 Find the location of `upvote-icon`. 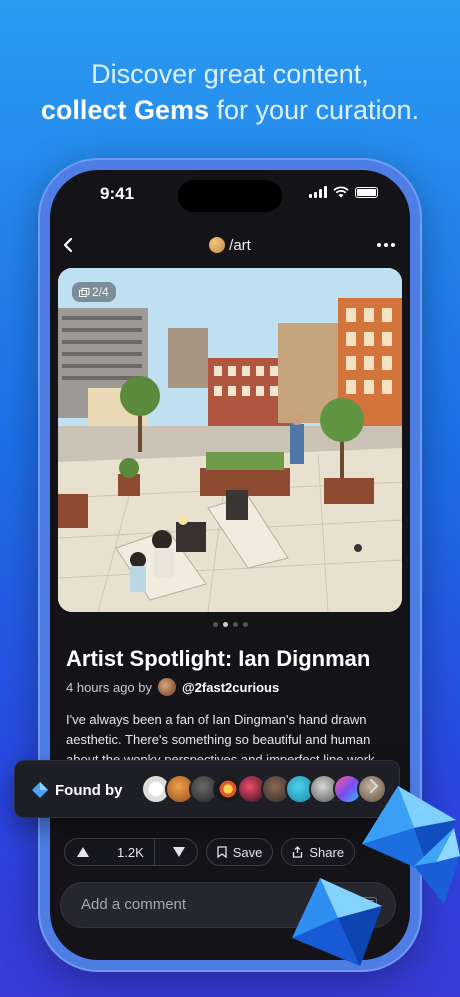

upvote-icon is located at coordinates (83, 852).